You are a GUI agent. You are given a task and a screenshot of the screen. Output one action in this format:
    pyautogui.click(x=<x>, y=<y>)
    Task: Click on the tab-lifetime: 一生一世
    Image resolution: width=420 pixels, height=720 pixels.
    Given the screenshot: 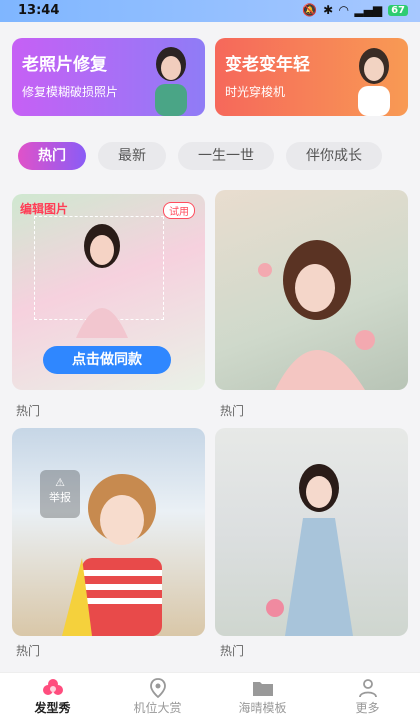 What is the action you would take?
    pyautogui.click(x=226, y=156)
    